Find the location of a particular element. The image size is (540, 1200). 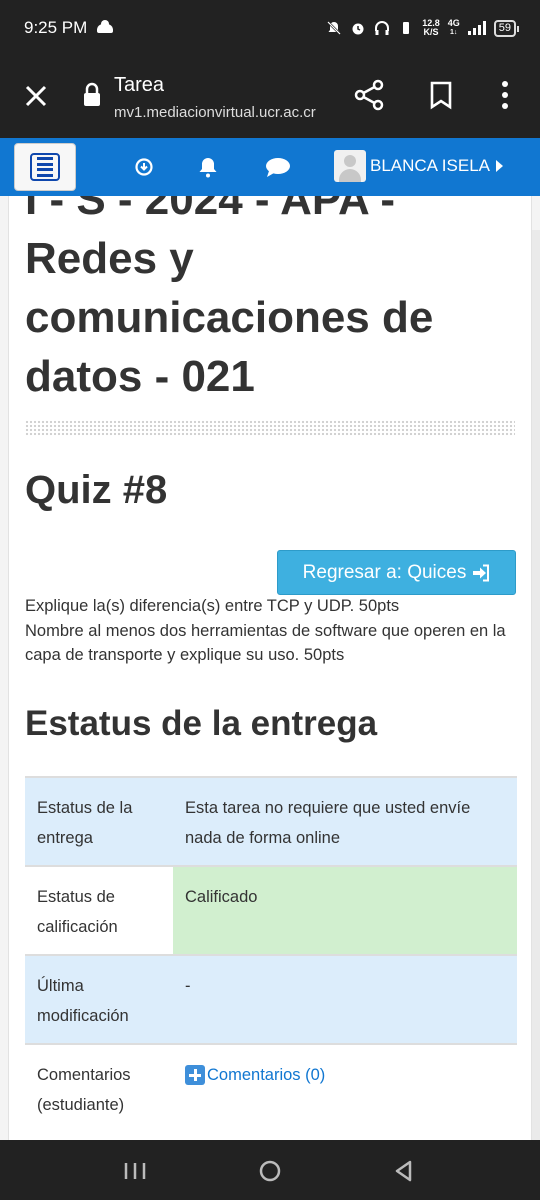

row-label: Última modificación is located at coordinates (99, 999).